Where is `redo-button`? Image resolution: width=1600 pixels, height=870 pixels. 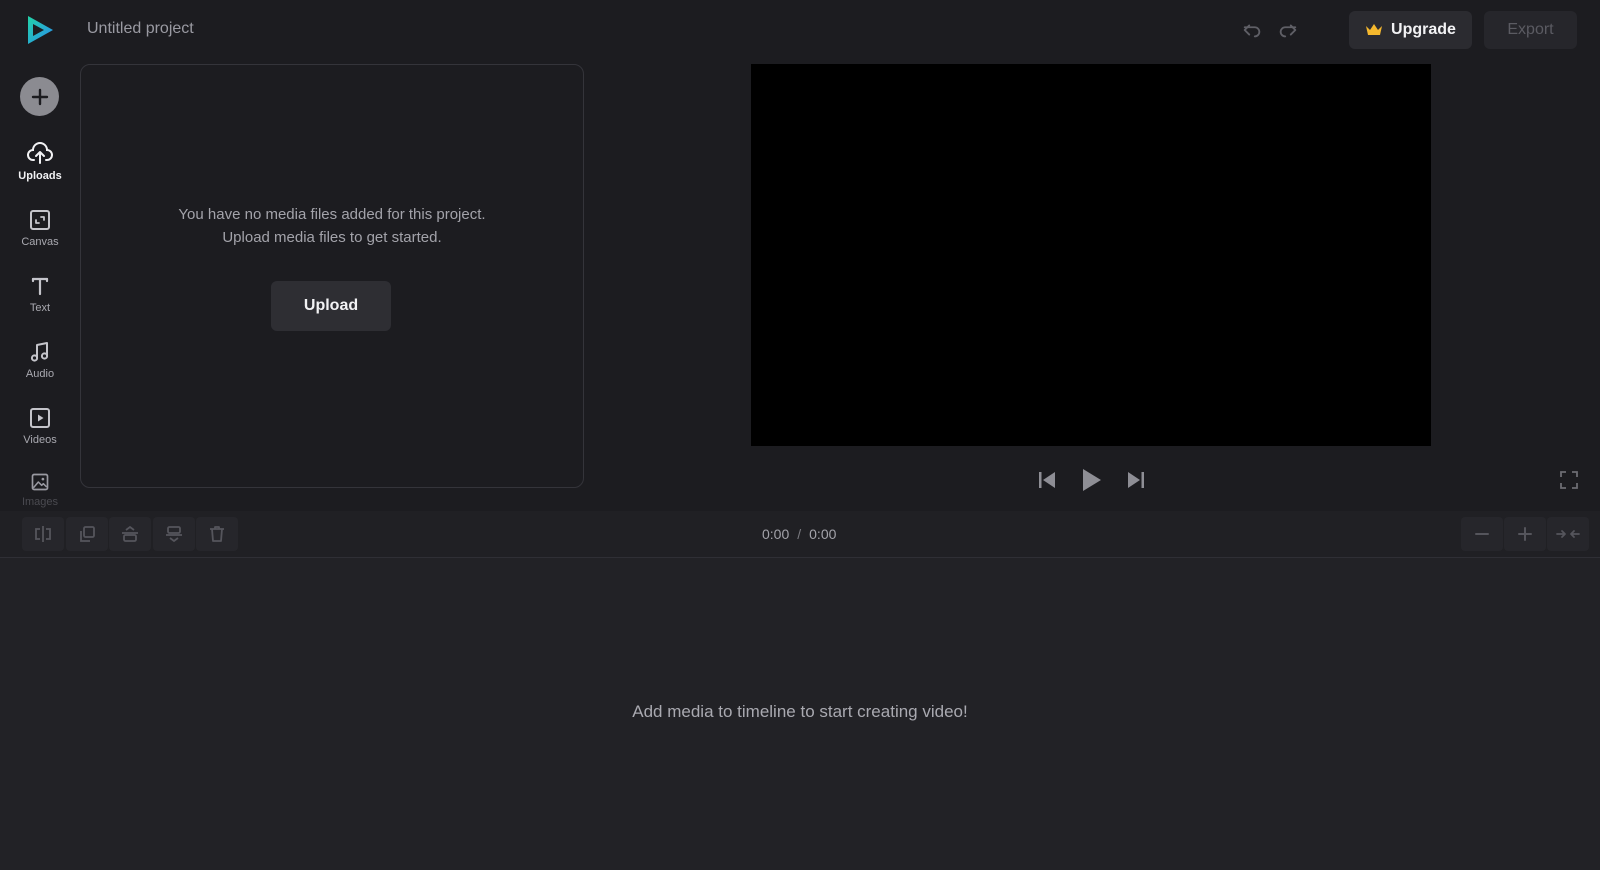 redo-button is located at coordinates (1288, 30).